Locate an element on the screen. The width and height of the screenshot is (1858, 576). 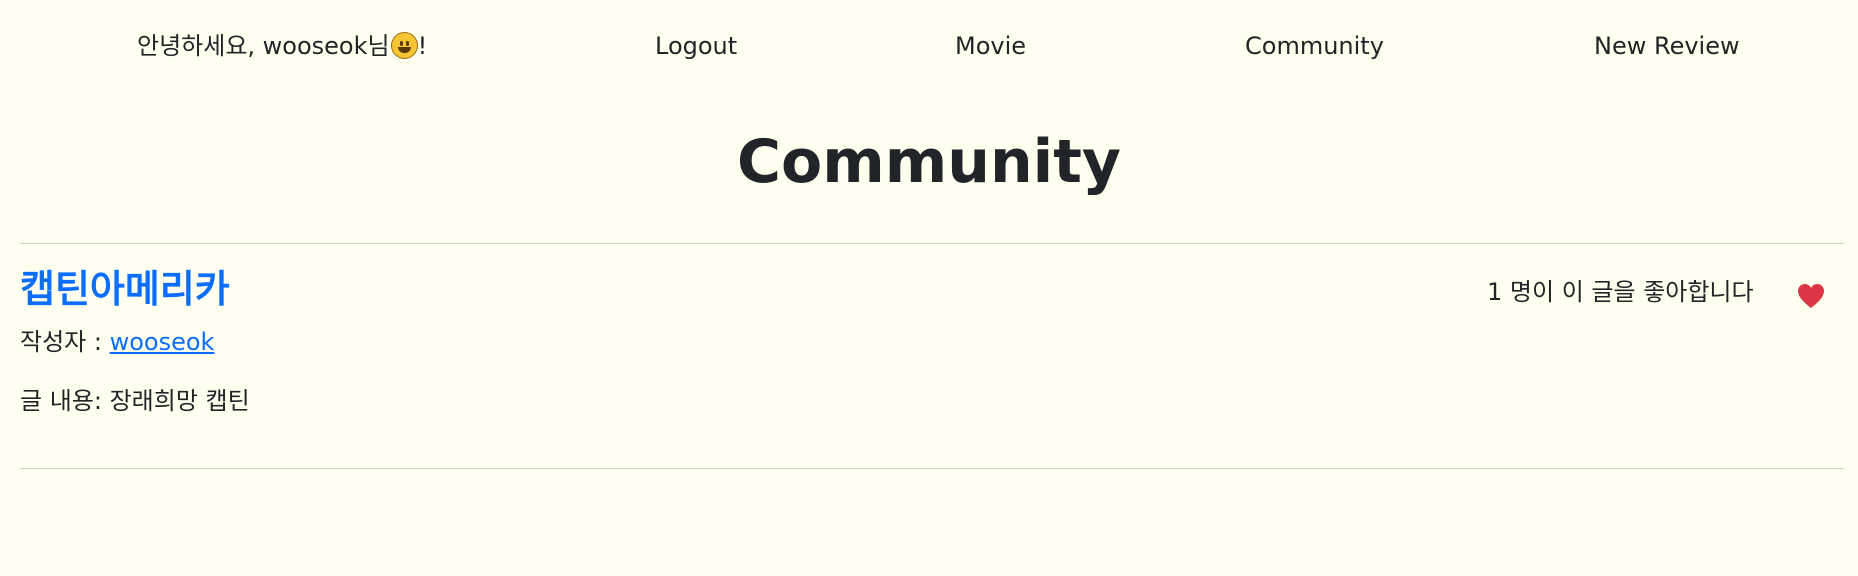
heart-icon is located at coordinates (1811, 296).